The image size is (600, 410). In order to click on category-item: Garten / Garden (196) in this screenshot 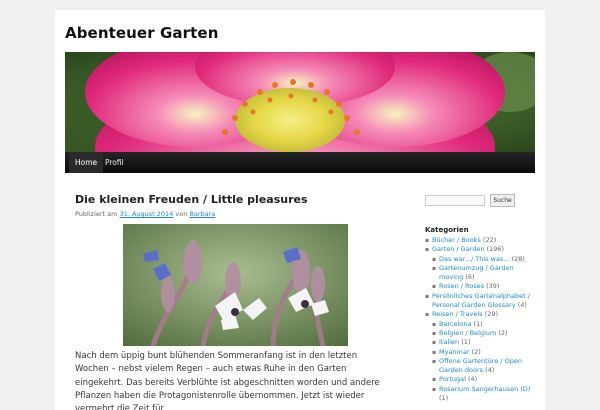, I will do `click(480, 250)`.